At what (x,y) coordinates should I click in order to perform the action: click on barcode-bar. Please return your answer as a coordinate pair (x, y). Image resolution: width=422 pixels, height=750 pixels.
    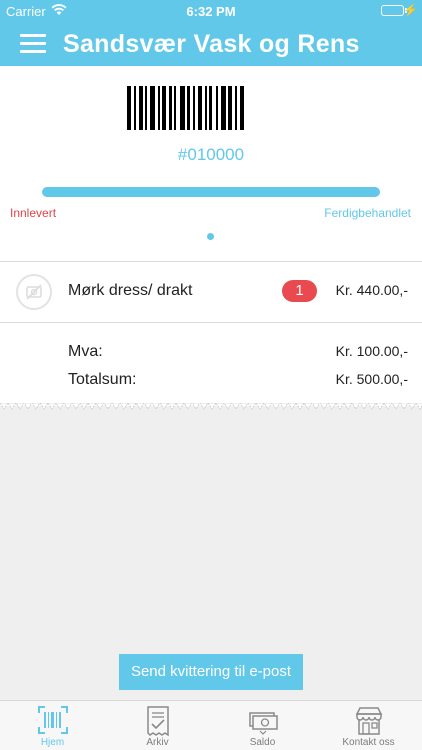
    Looking at the image, I should click on (242, 108).